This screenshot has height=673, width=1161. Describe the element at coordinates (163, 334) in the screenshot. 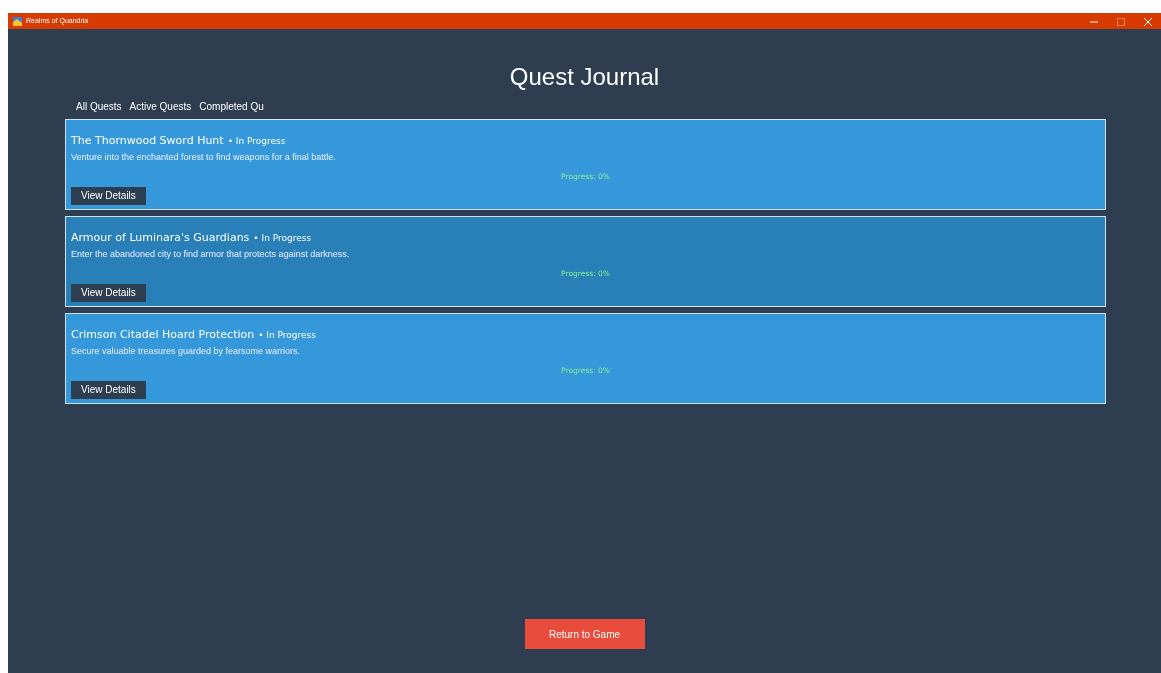

I see `quest-title: Crimson Citadel Hoard Protection` at that location.